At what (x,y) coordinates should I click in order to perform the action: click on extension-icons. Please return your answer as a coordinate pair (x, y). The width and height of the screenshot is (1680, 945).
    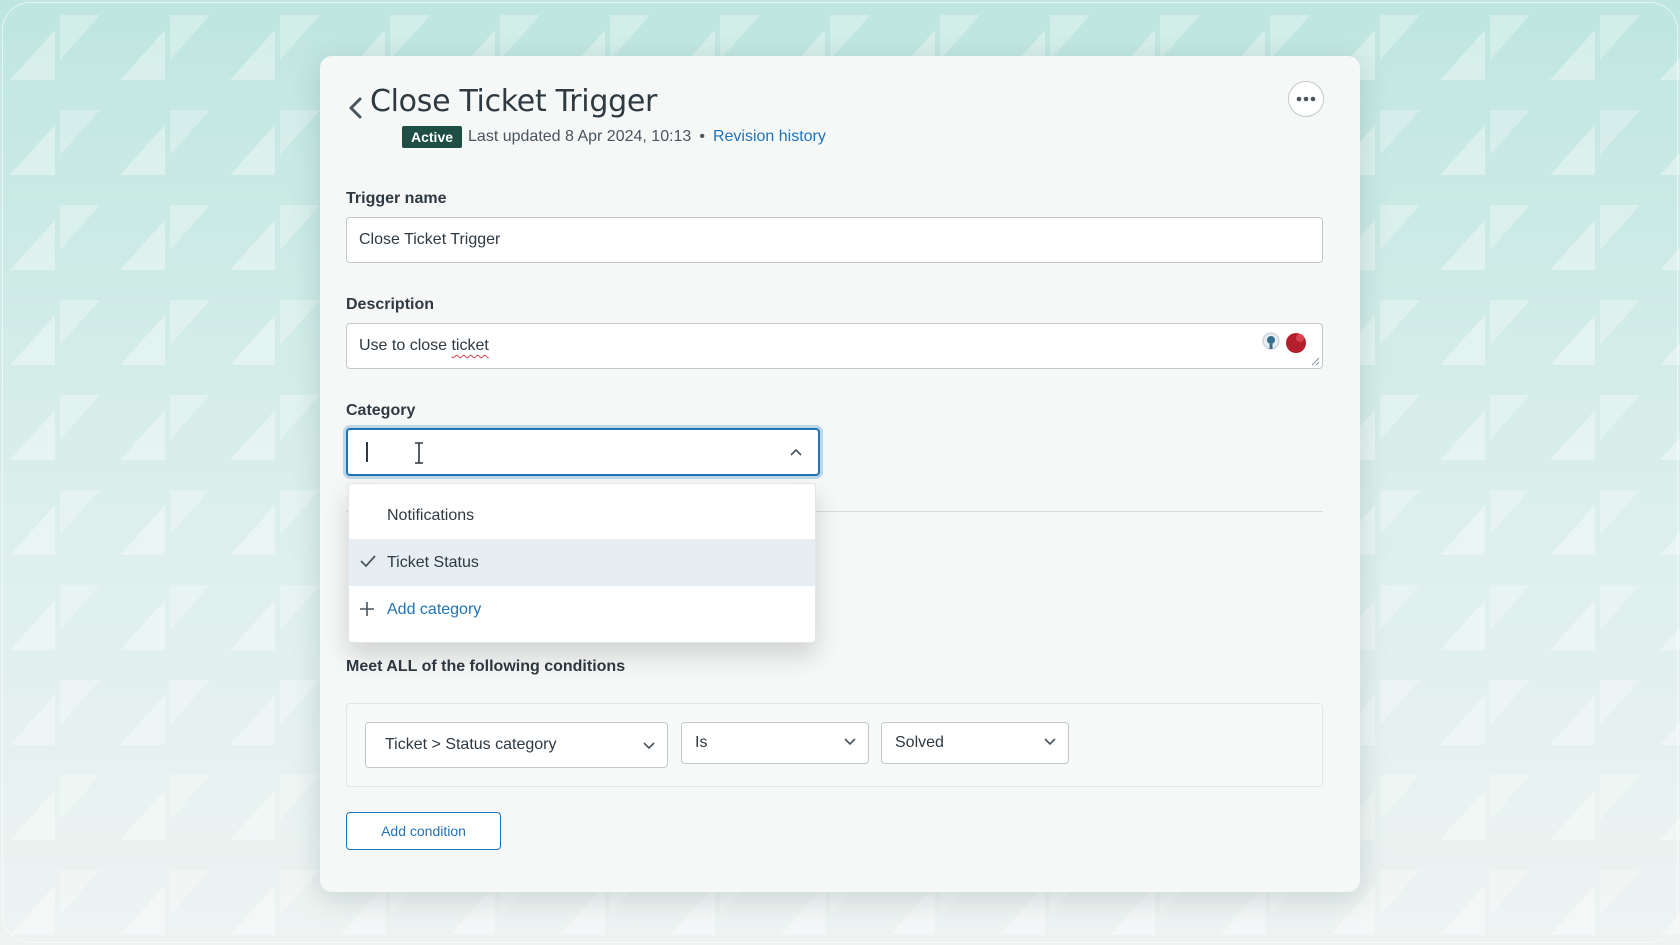
    Looking at the image, I should click on (1284, 343).